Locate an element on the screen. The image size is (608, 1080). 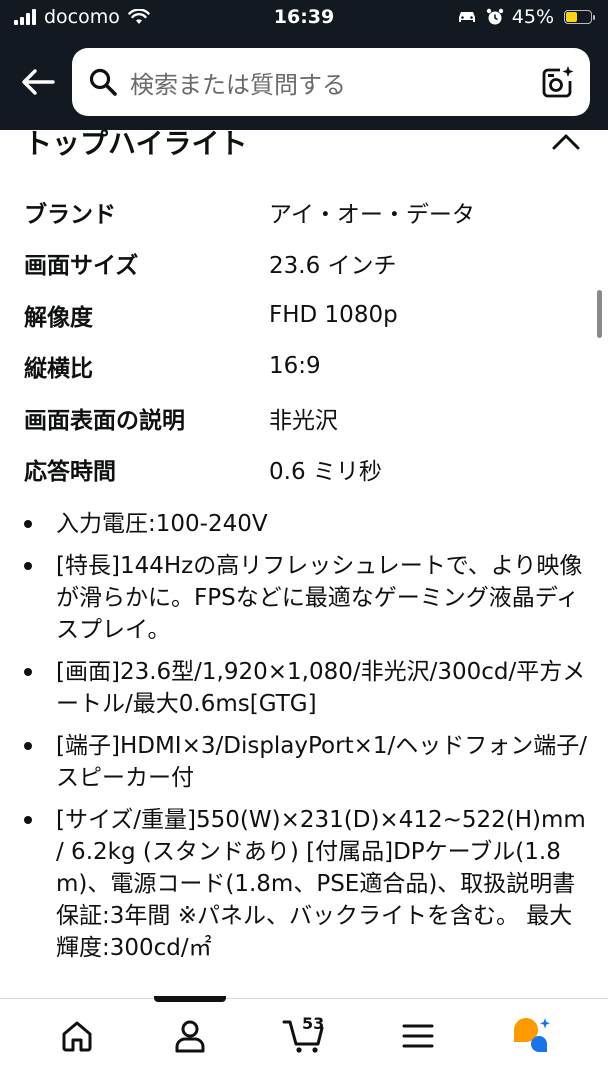
spec-row-response-time: 応答時間 0.6 ミリ秒 is located at coordinates (304, 470).